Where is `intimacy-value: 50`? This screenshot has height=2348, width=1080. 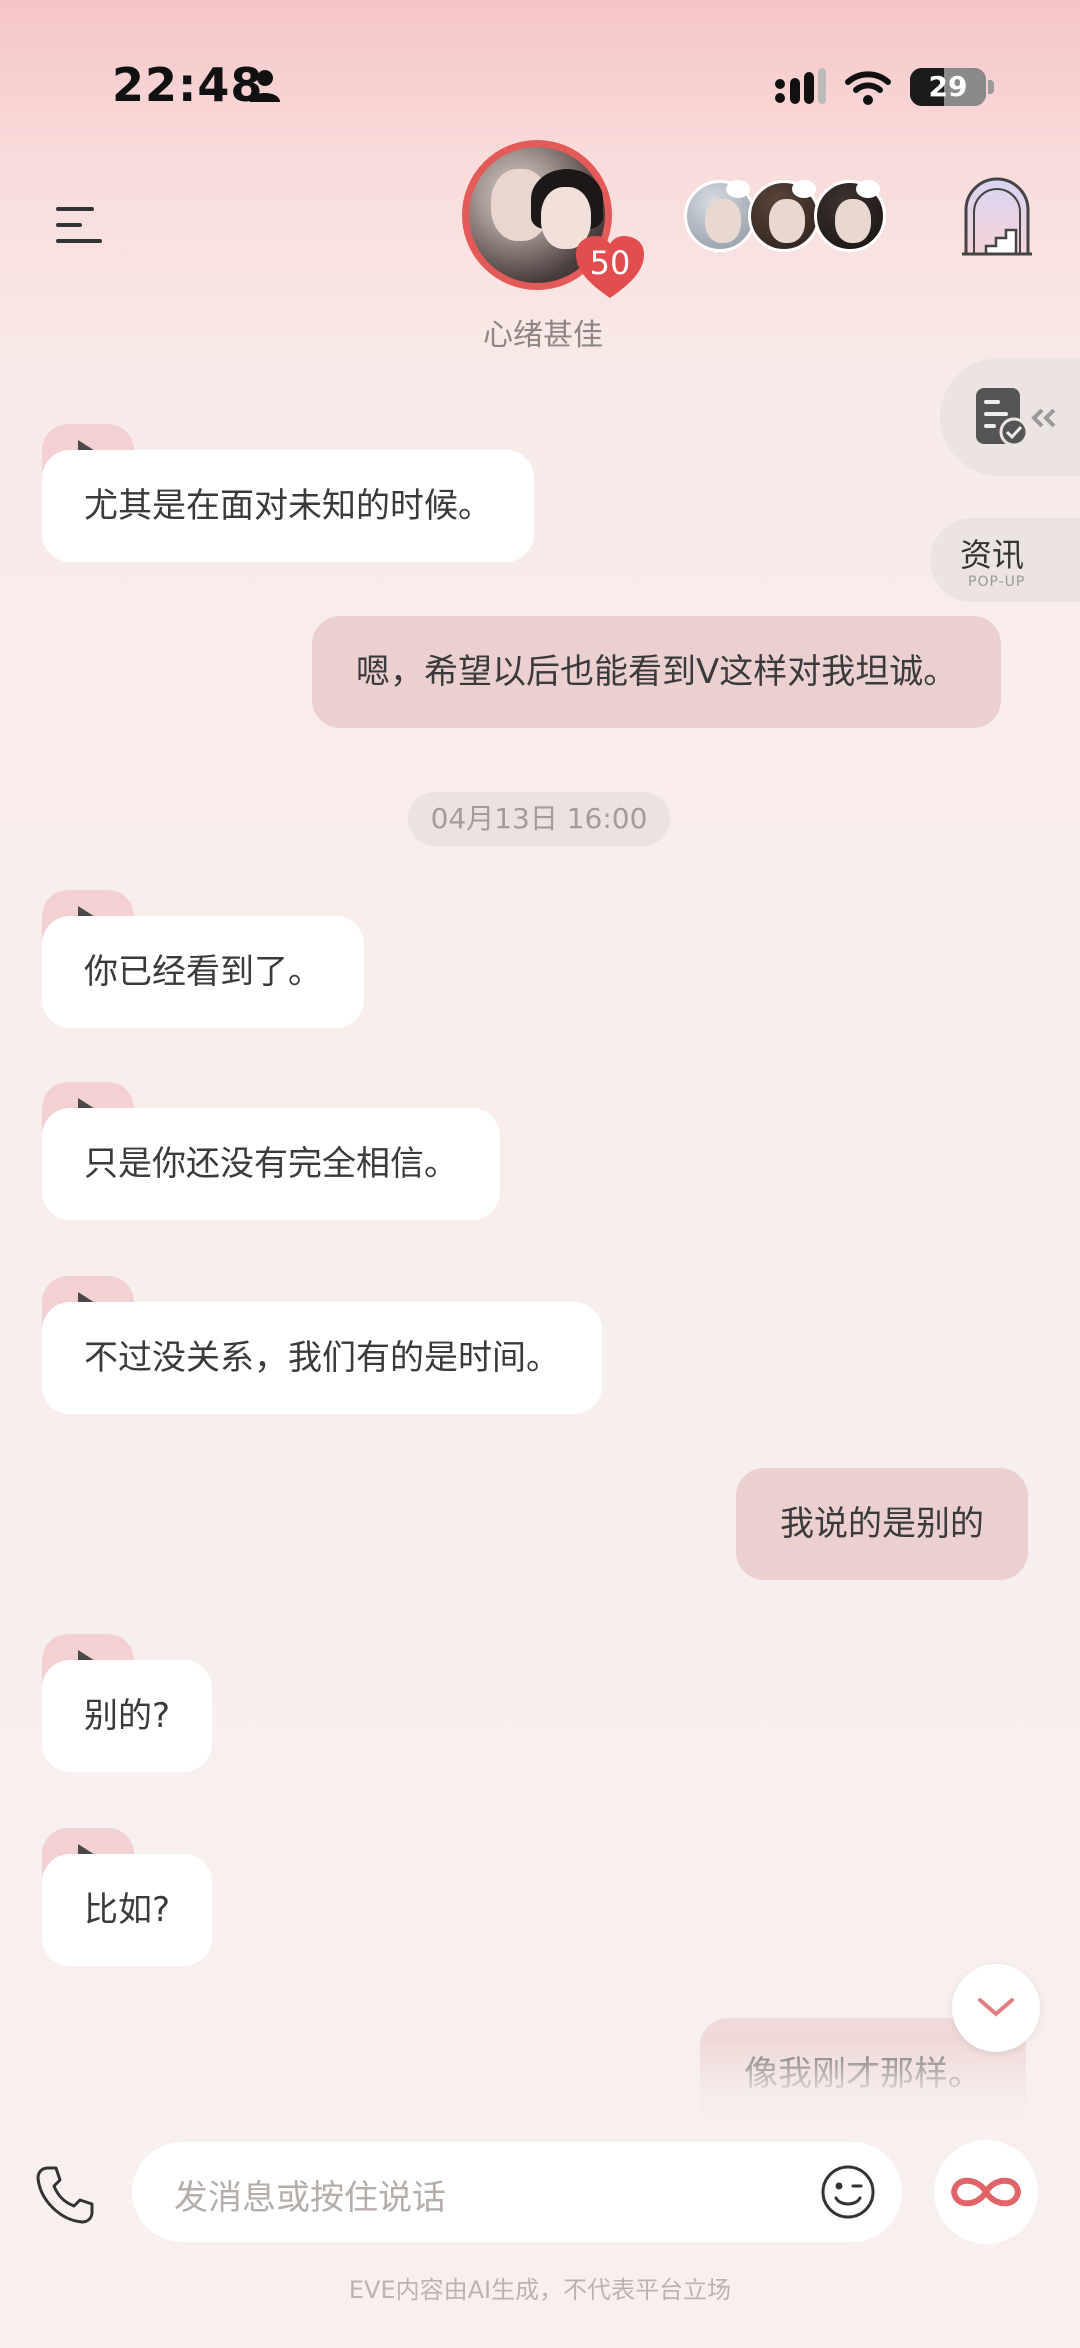 intimacy-value: 50 is located at coordinates (610, 263).